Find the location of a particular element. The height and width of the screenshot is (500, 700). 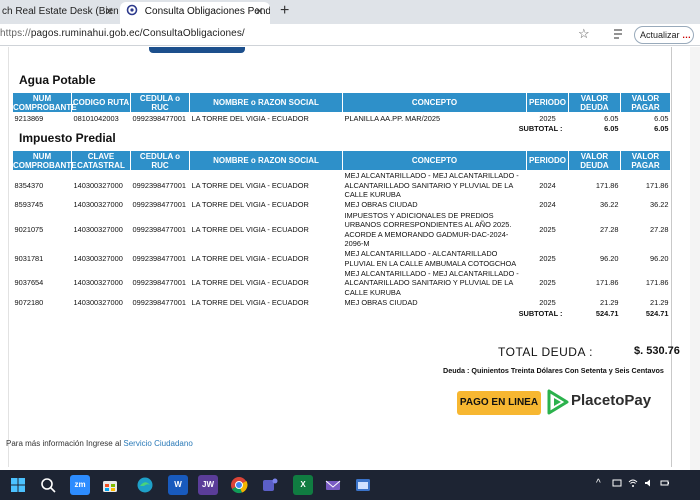

cell-valor-pagar: 96.20 is located at coordinates (659, 258).